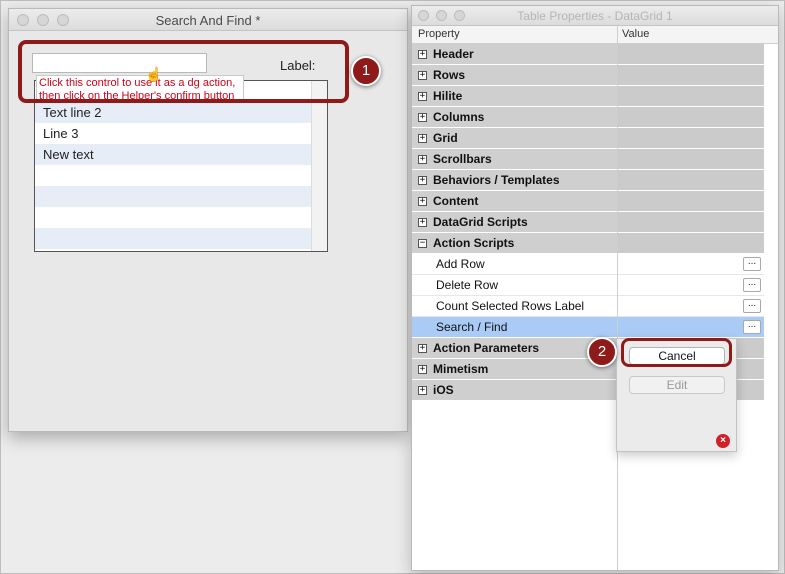  I want to click on window-title: Table Properties - DataGrid 1, so click(595, 16).